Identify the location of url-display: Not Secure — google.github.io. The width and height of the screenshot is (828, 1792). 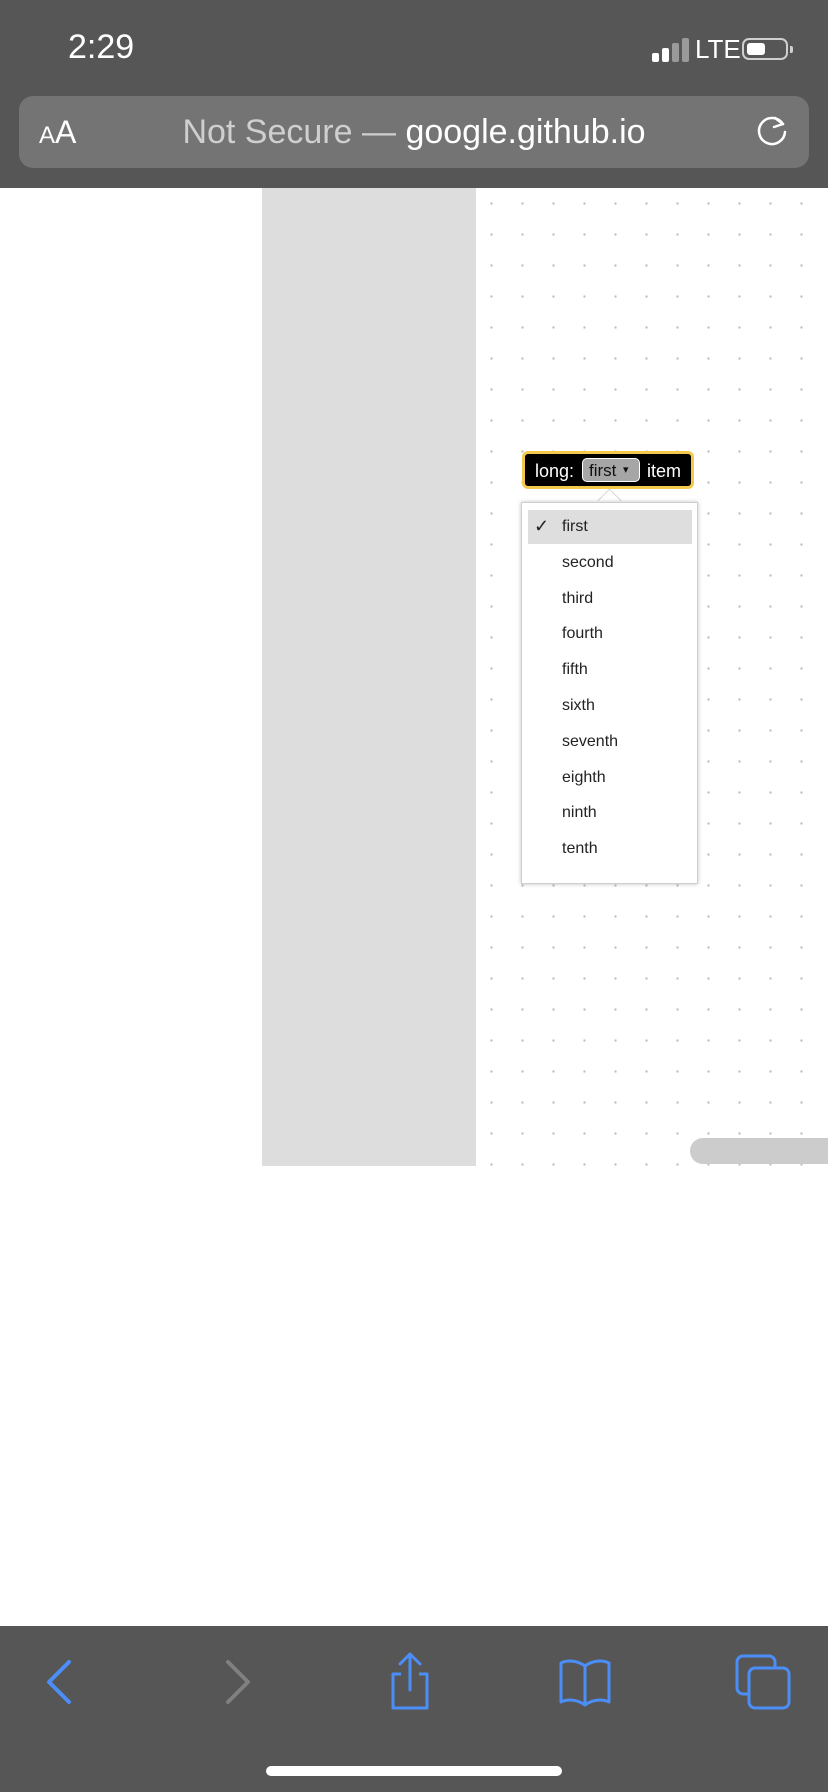
(414, 132).